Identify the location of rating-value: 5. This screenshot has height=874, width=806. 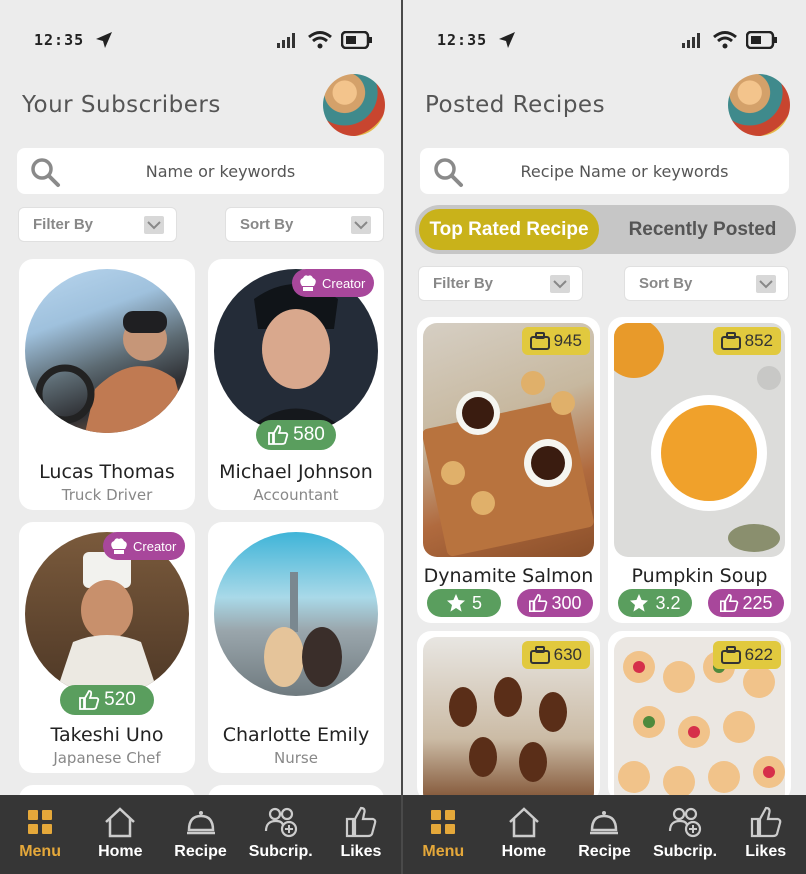
(476, 602).